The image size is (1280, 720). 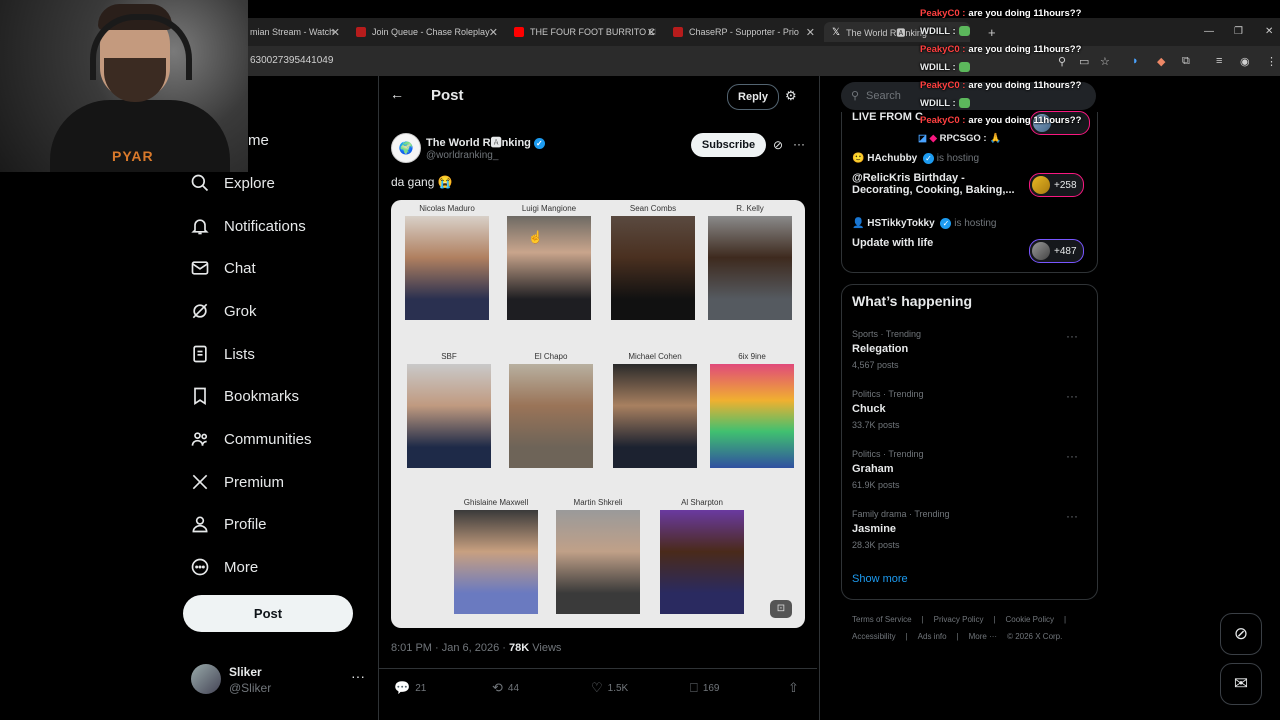 What do you see at coordinates (1186, 61) in the screenshot?
I see `puzzle-icon: ⧉` at bounding box center [1186, 61].